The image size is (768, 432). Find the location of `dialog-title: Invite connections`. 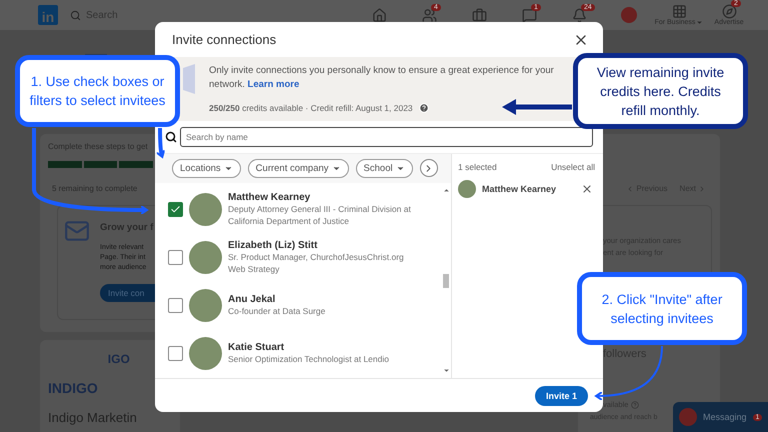

dialog-title: Invite connections is located at coordinates (224, 39).